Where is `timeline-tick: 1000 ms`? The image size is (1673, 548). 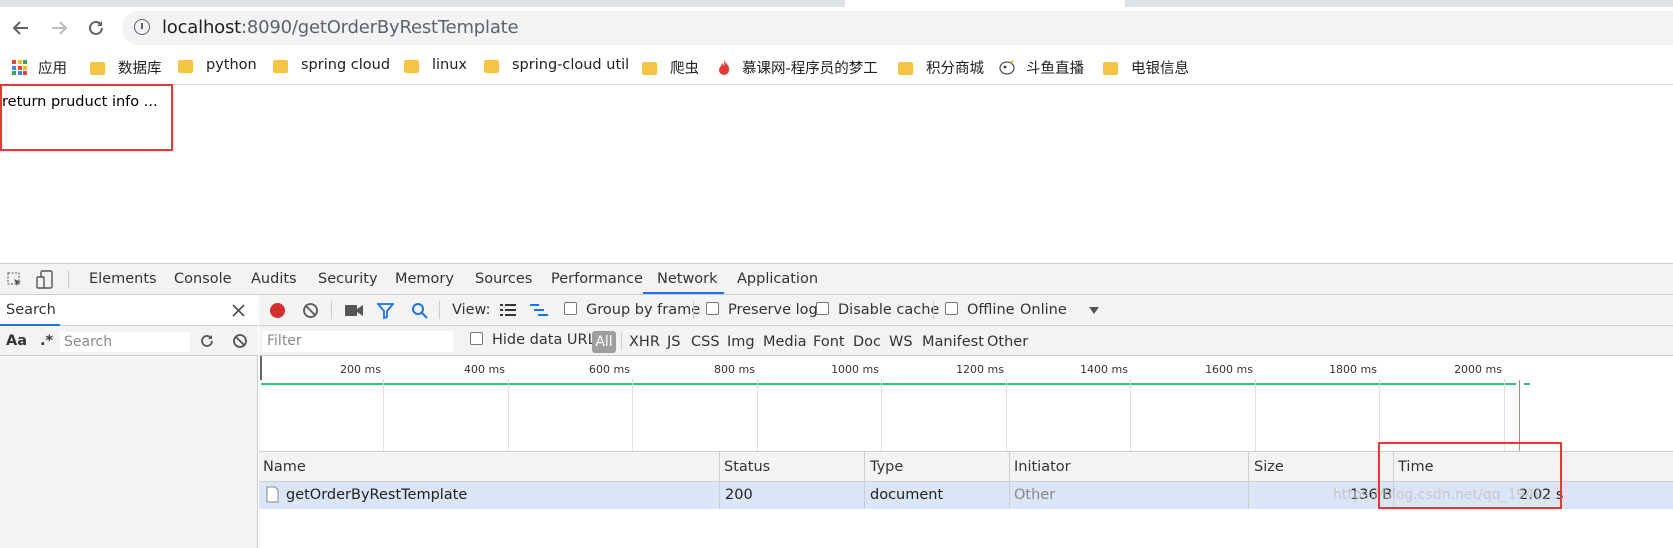 timeline-tick: 1000 ms is located at coordinates (855, 369).